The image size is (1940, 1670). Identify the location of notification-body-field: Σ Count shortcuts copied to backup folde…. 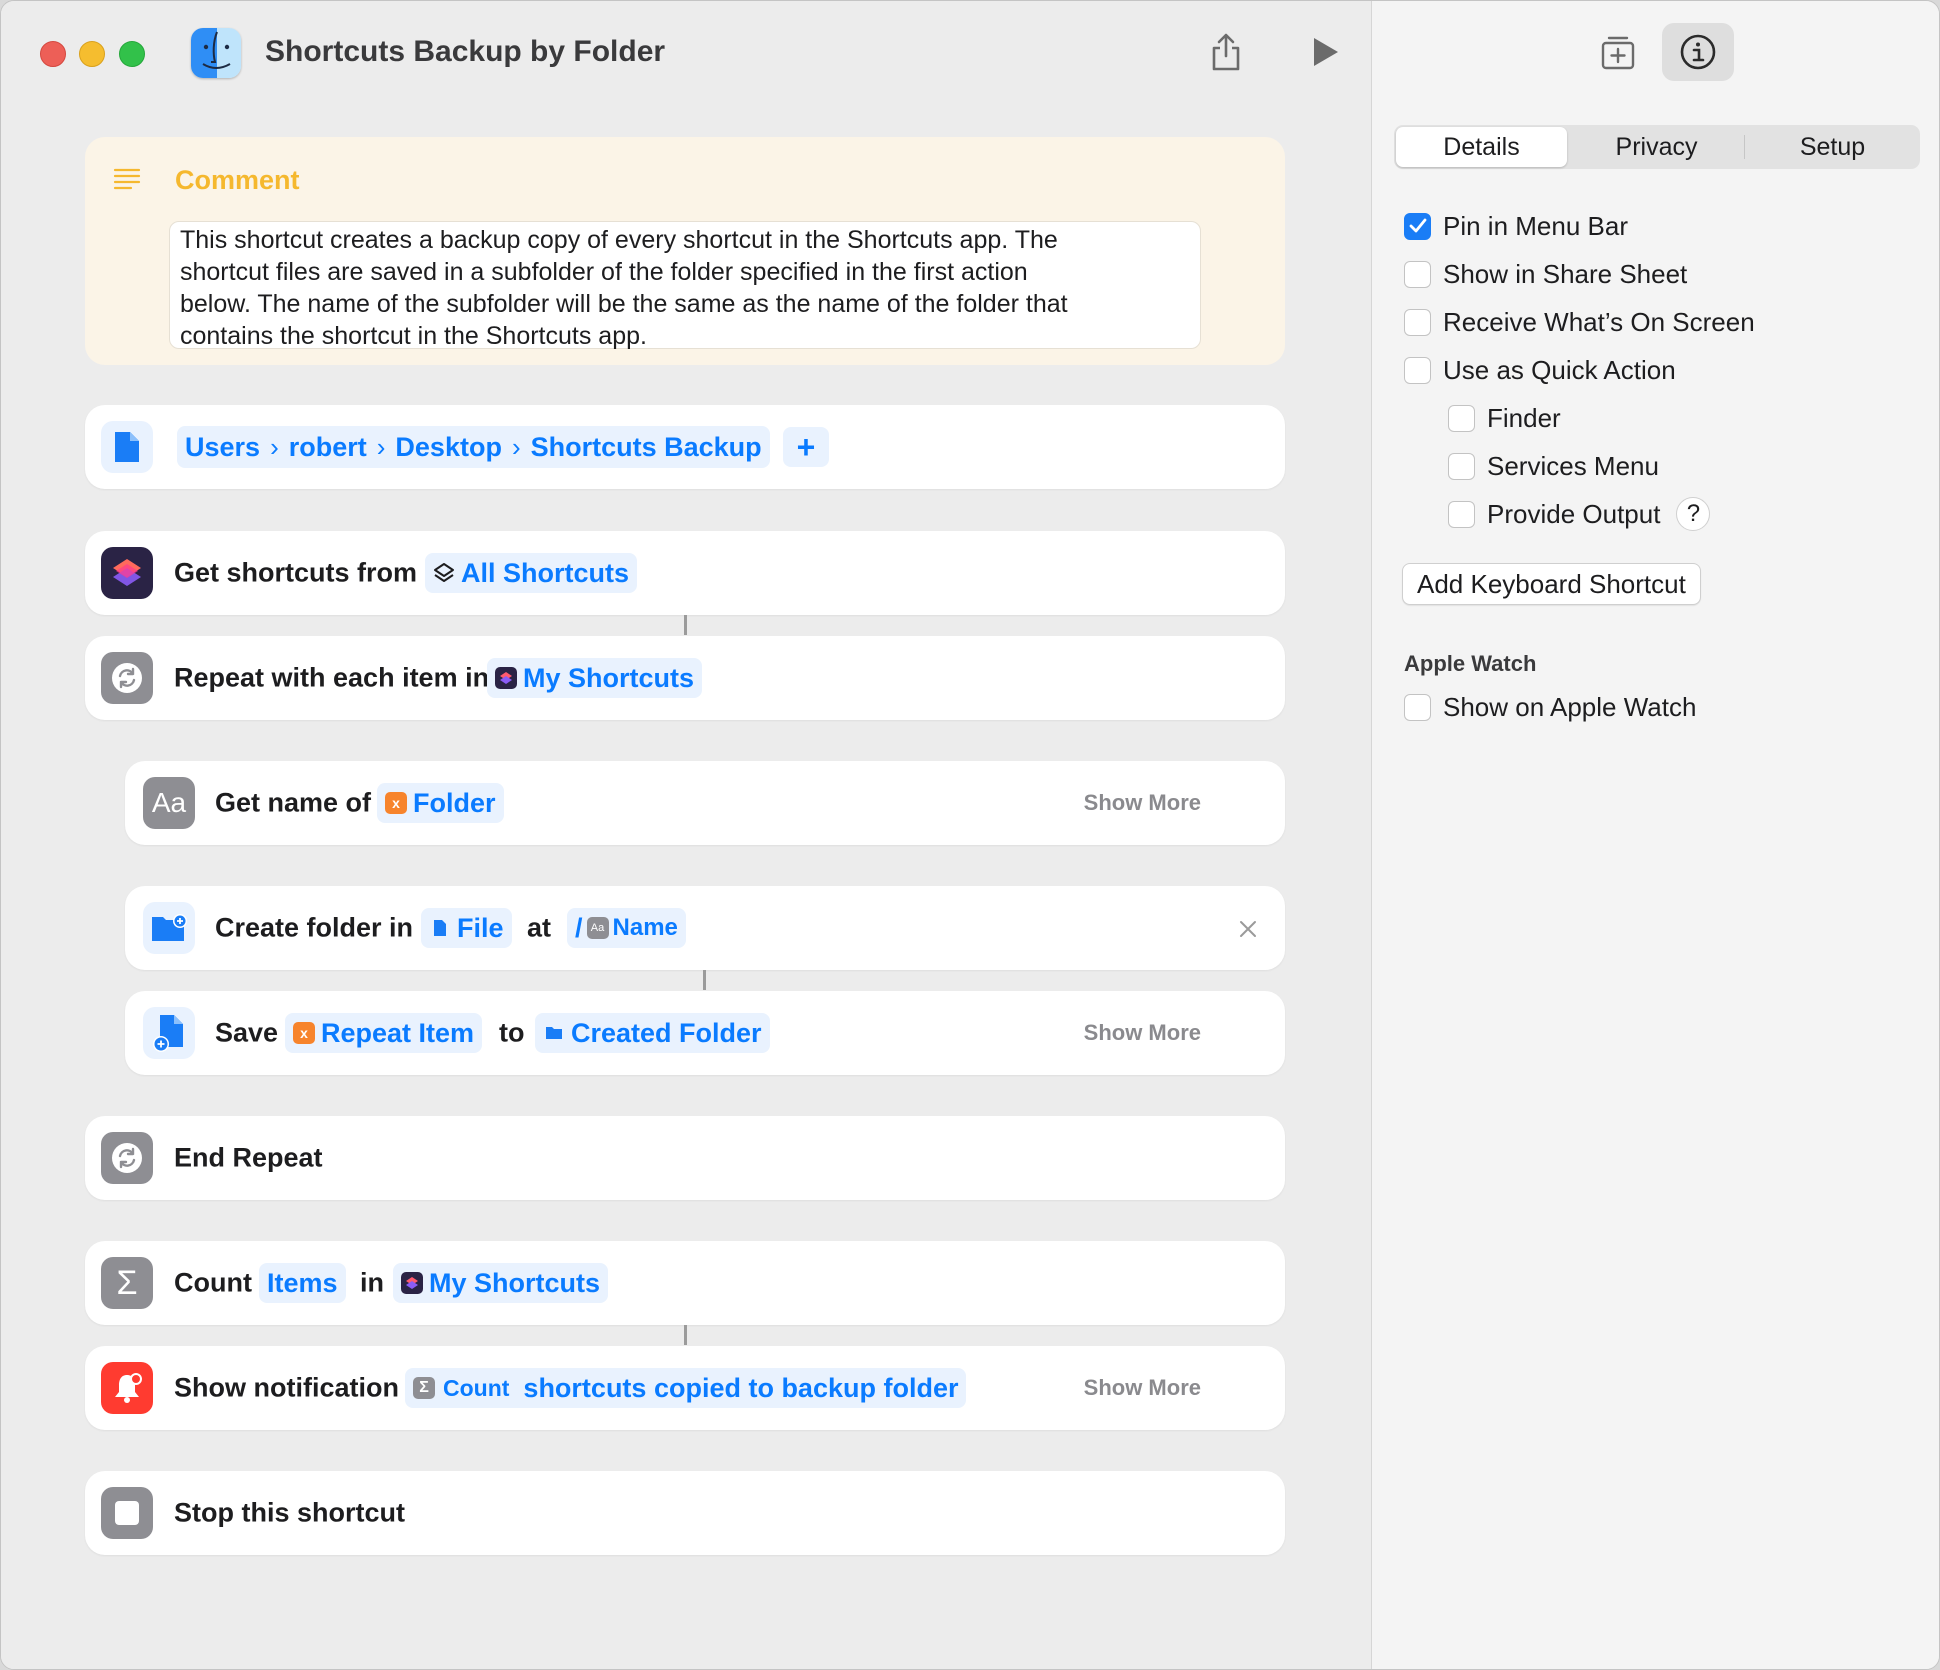
(686, 1388).